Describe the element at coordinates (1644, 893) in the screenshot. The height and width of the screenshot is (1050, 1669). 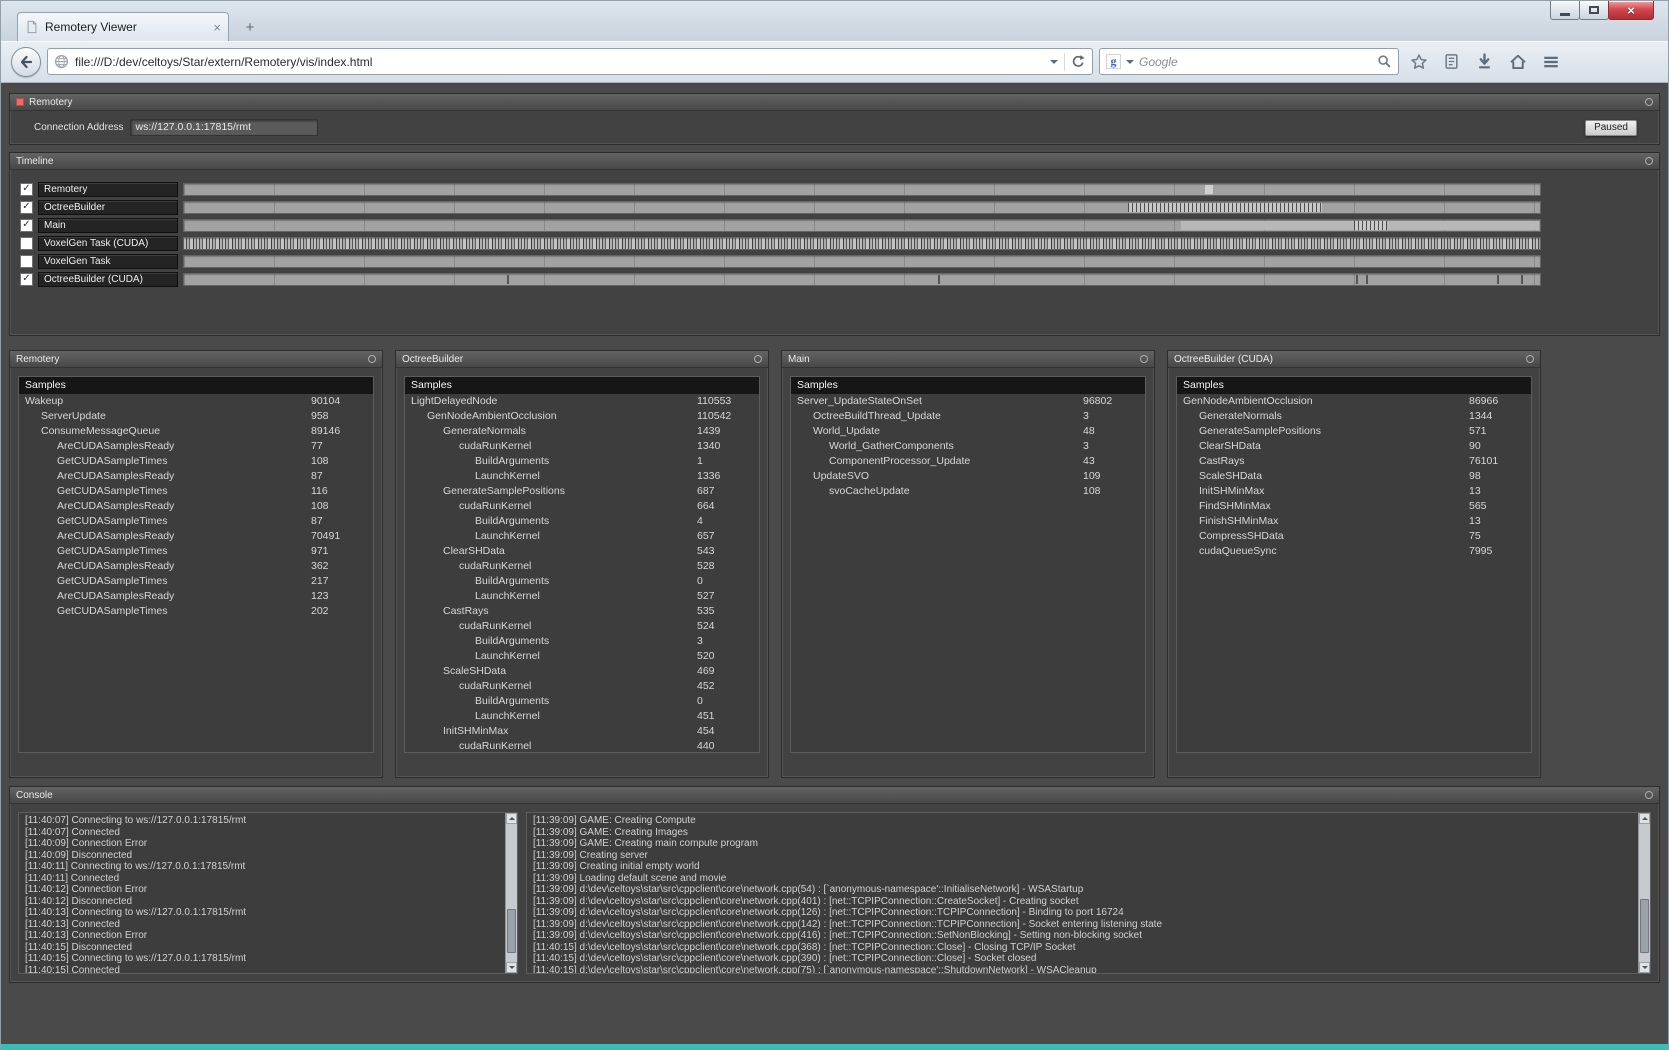
I see `console-right-scrollbar` at that location.